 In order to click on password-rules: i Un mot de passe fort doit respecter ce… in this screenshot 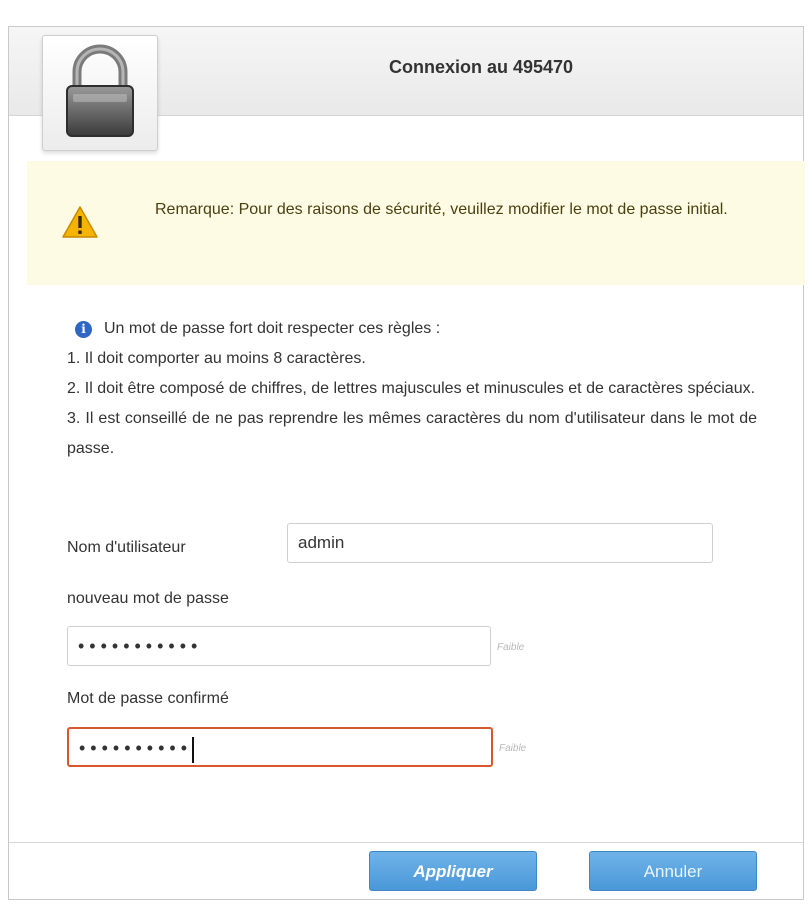, I will do `click(412, 389)`.